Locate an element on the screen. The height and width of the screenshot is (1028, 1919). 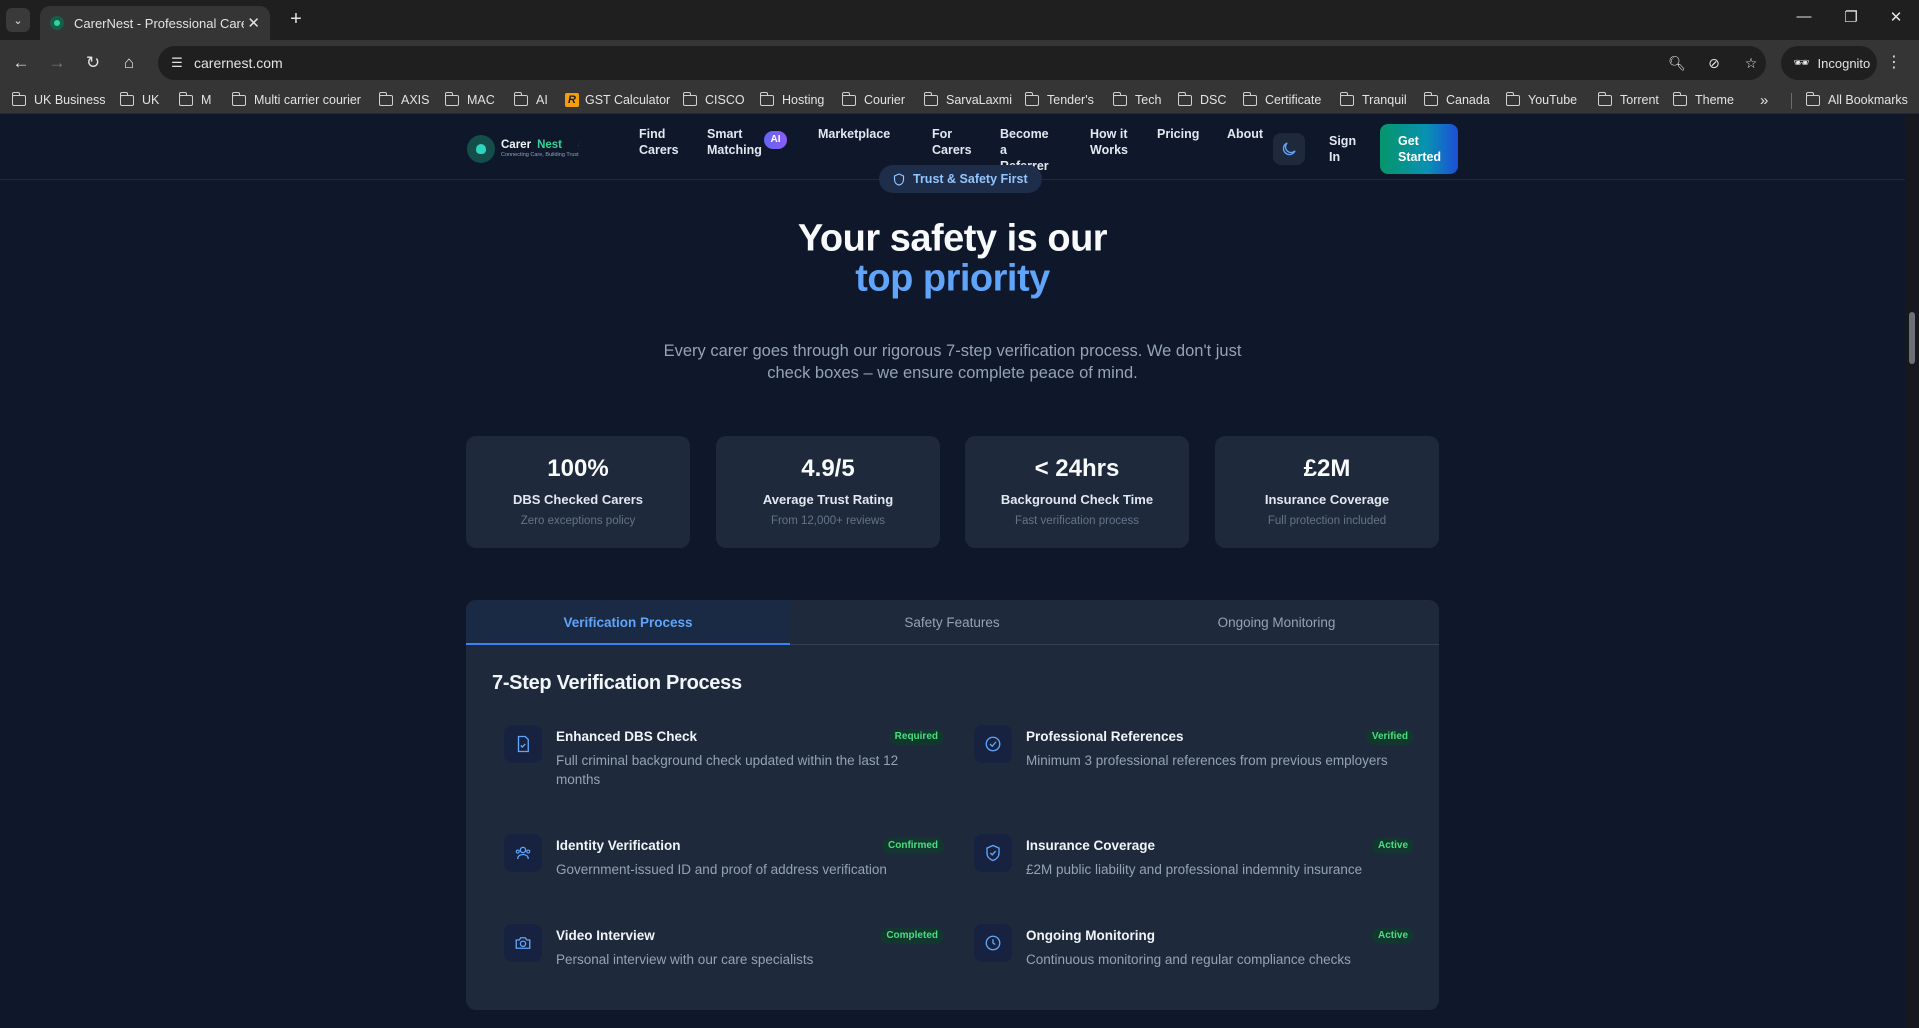
bookmark-folder: UK Business is located at coordinates (58, 100).